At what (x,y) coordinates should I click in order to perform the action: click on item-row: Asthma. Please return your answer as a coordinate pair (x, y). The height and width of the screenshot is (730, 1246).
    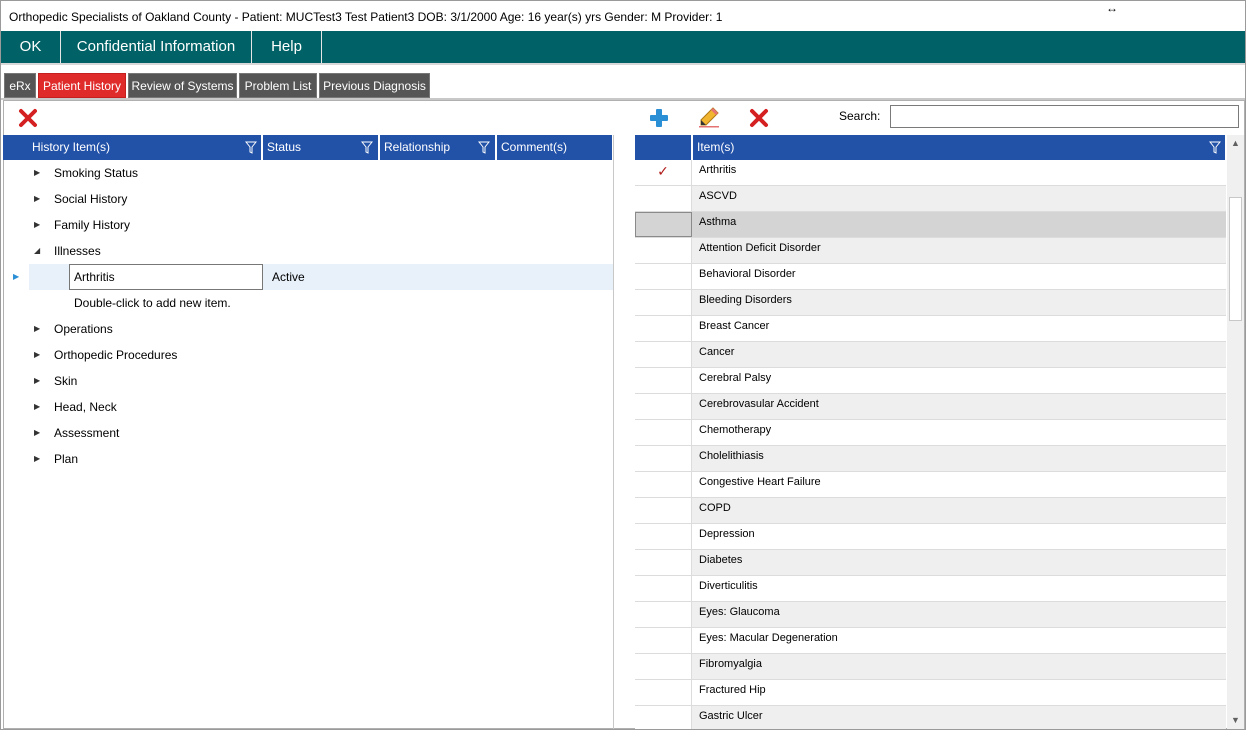
    Looking at the image, I should click on (930, 225).